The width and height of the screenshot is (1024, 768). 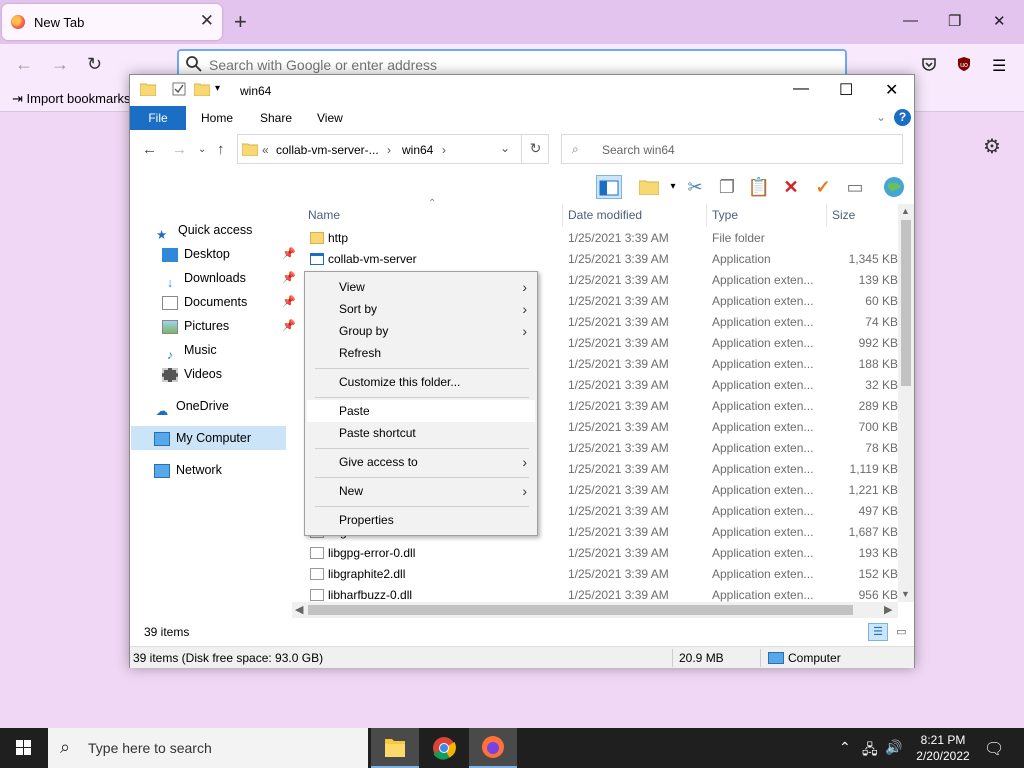 I want to click on minimize-browser-button: —, so click(x=910, y=20).